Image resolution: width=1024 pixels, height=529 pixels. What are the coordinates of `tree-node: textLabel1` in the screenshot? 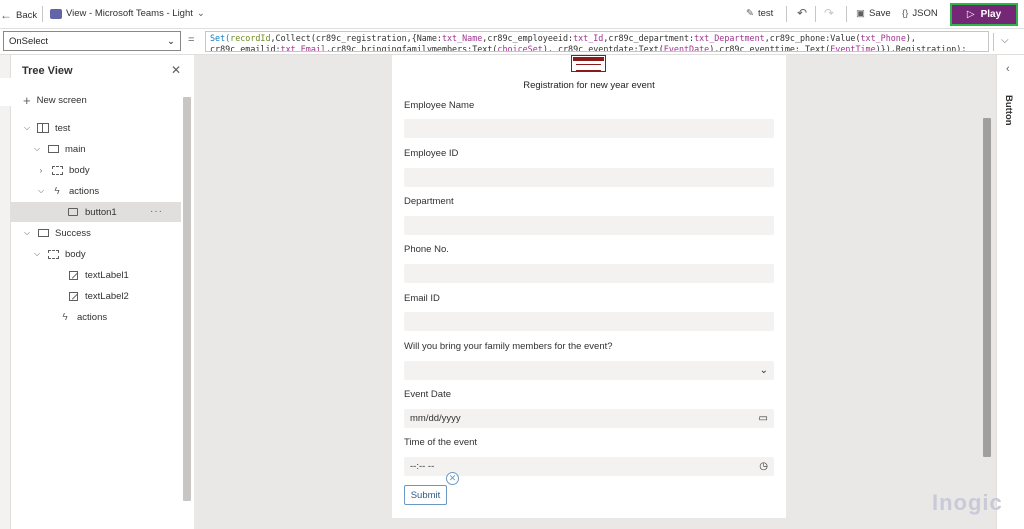 It's located at (96, 275).